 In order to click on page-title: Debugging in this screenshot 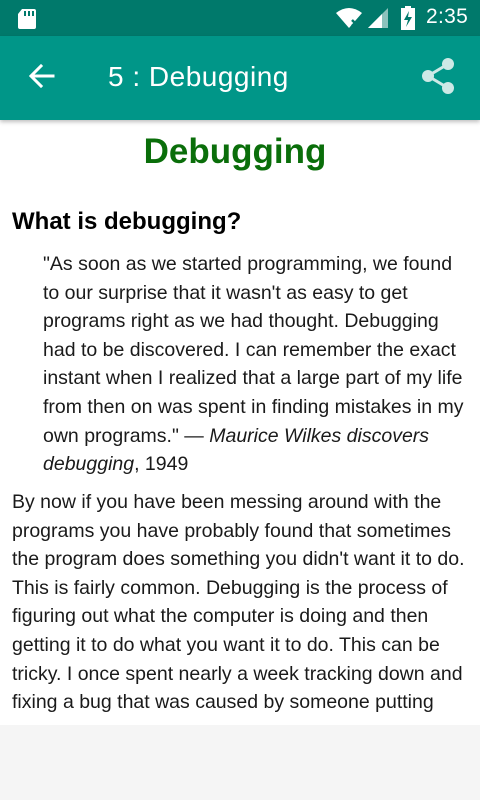, I will do `click(235, 151)`.